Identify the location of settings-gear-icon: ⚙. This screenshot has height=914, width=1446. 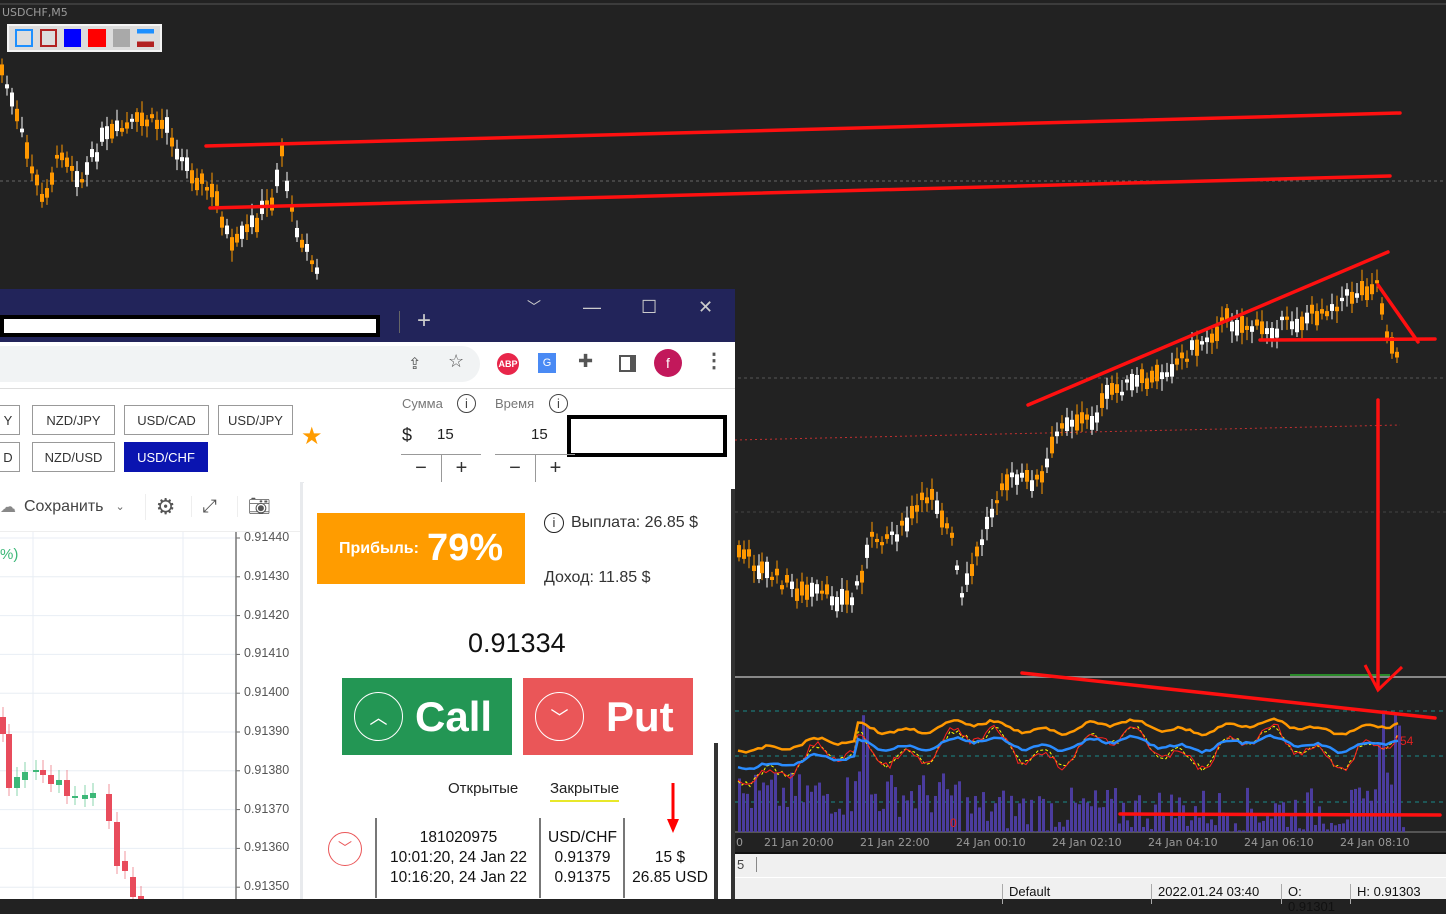
(160, 507).